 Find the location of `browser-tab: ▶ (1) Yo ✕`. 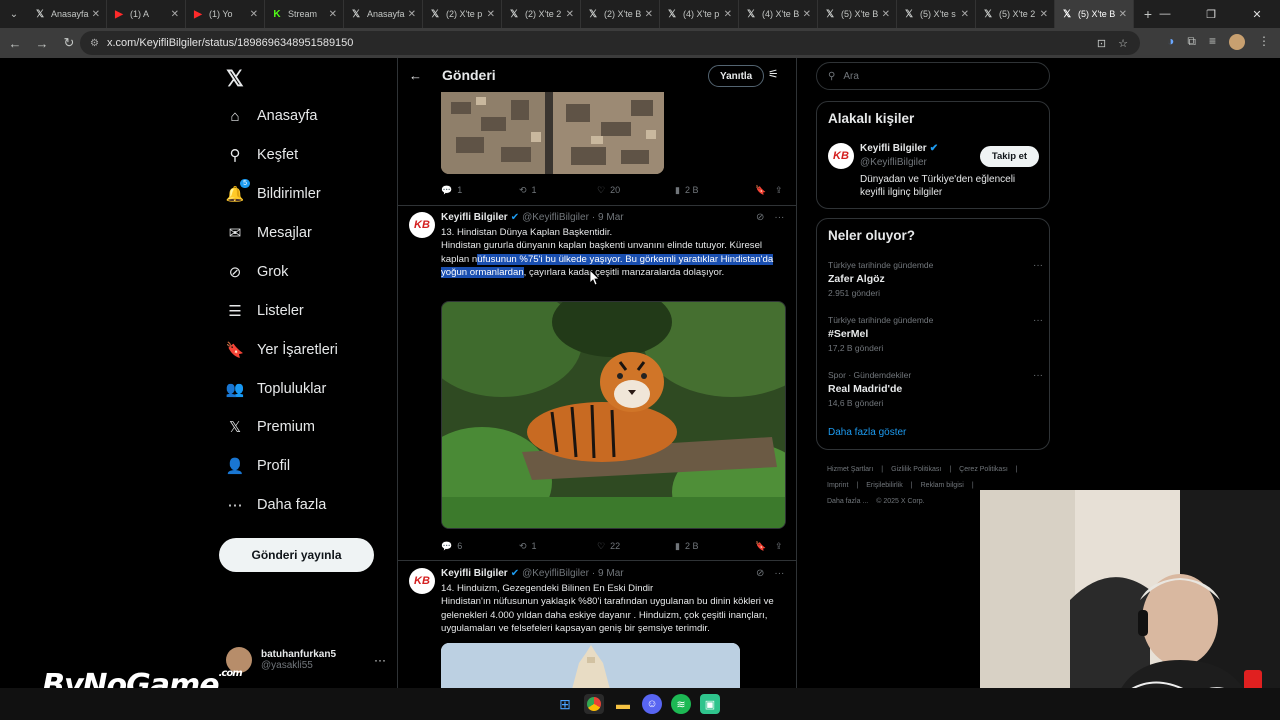

browser-tab: ▶ (1) Yo ✕ is located at coordinates (225, 14).